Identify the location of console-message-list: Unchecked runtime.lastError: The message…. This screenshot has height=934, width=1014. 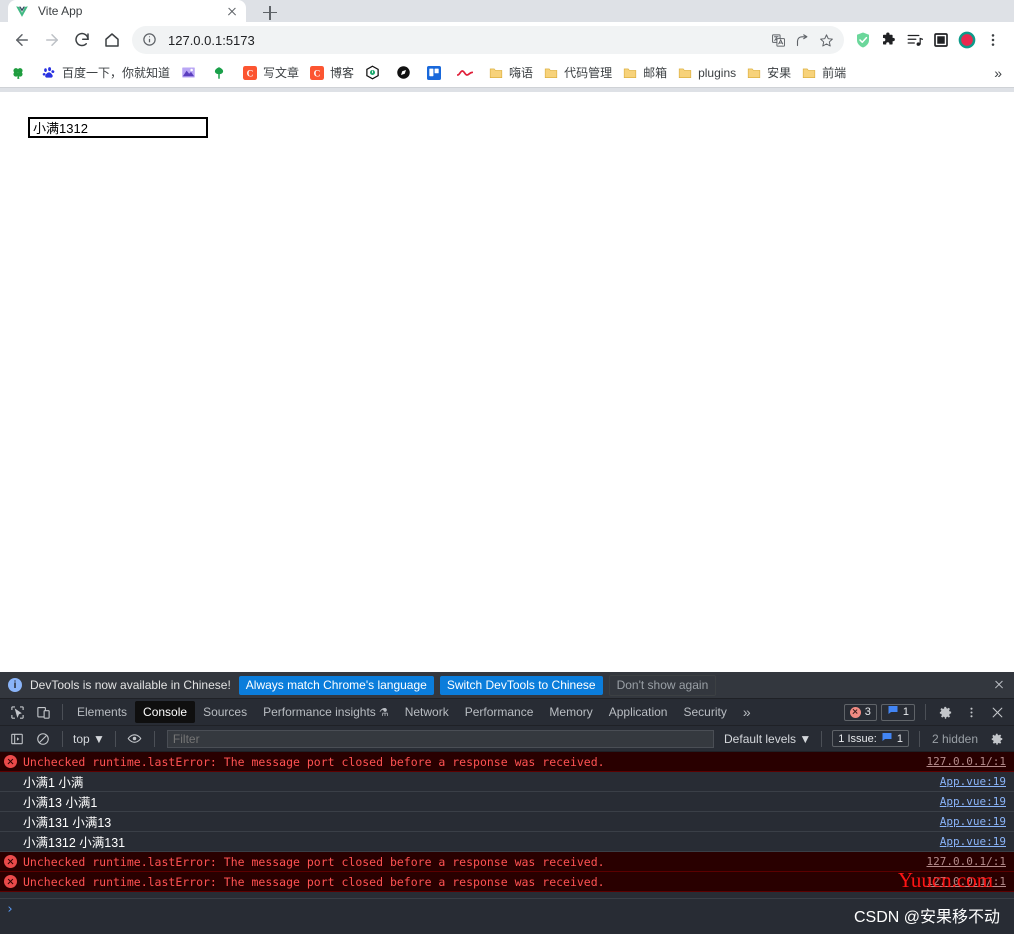
(507, 822).